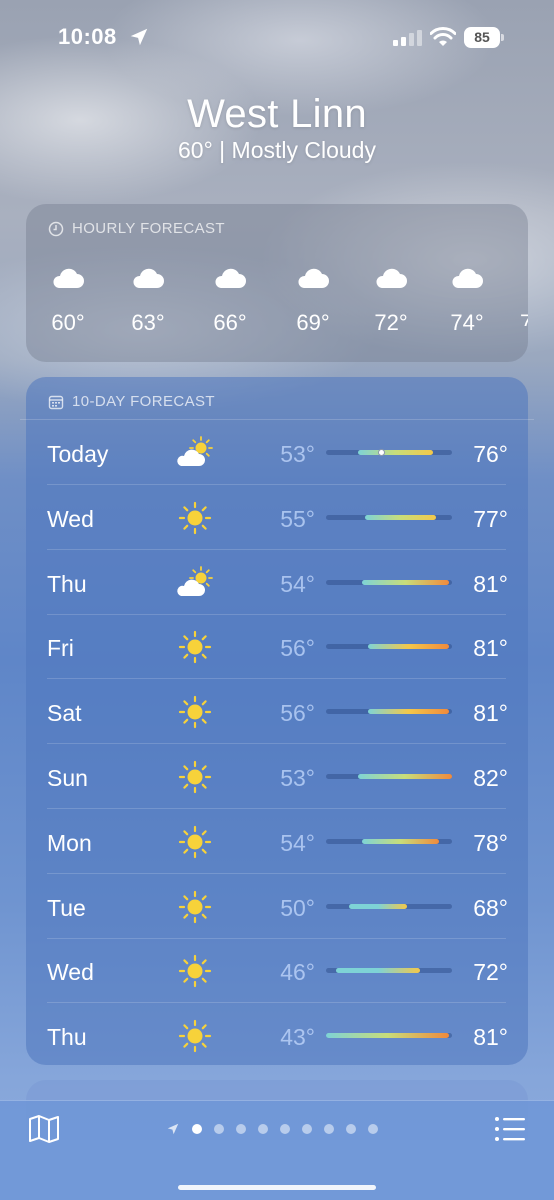 The width and height of the screenshot is (554, 1200). What do you see at coordinates (68, 322) in the screenshot?
I see `hourly-temp: 60°` at bounding box center [68, 322].